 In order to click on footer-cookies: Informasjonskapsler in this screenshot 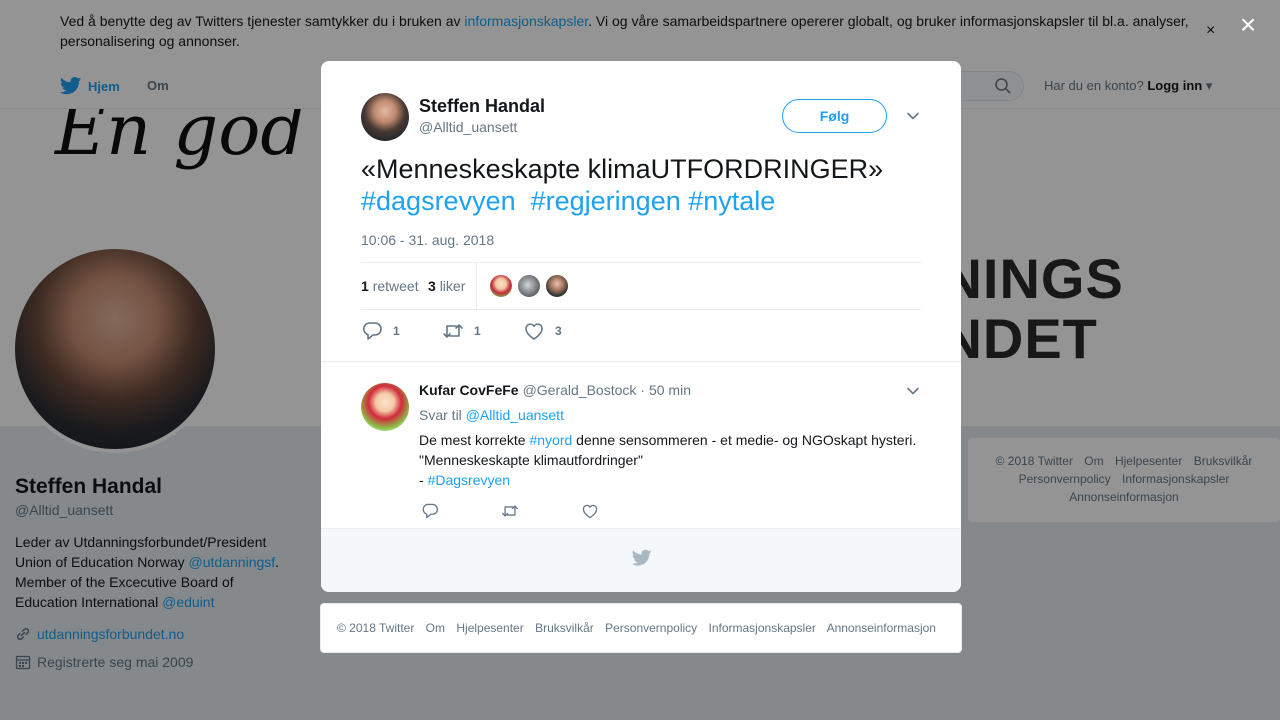, I will do `click(762, 628)`.